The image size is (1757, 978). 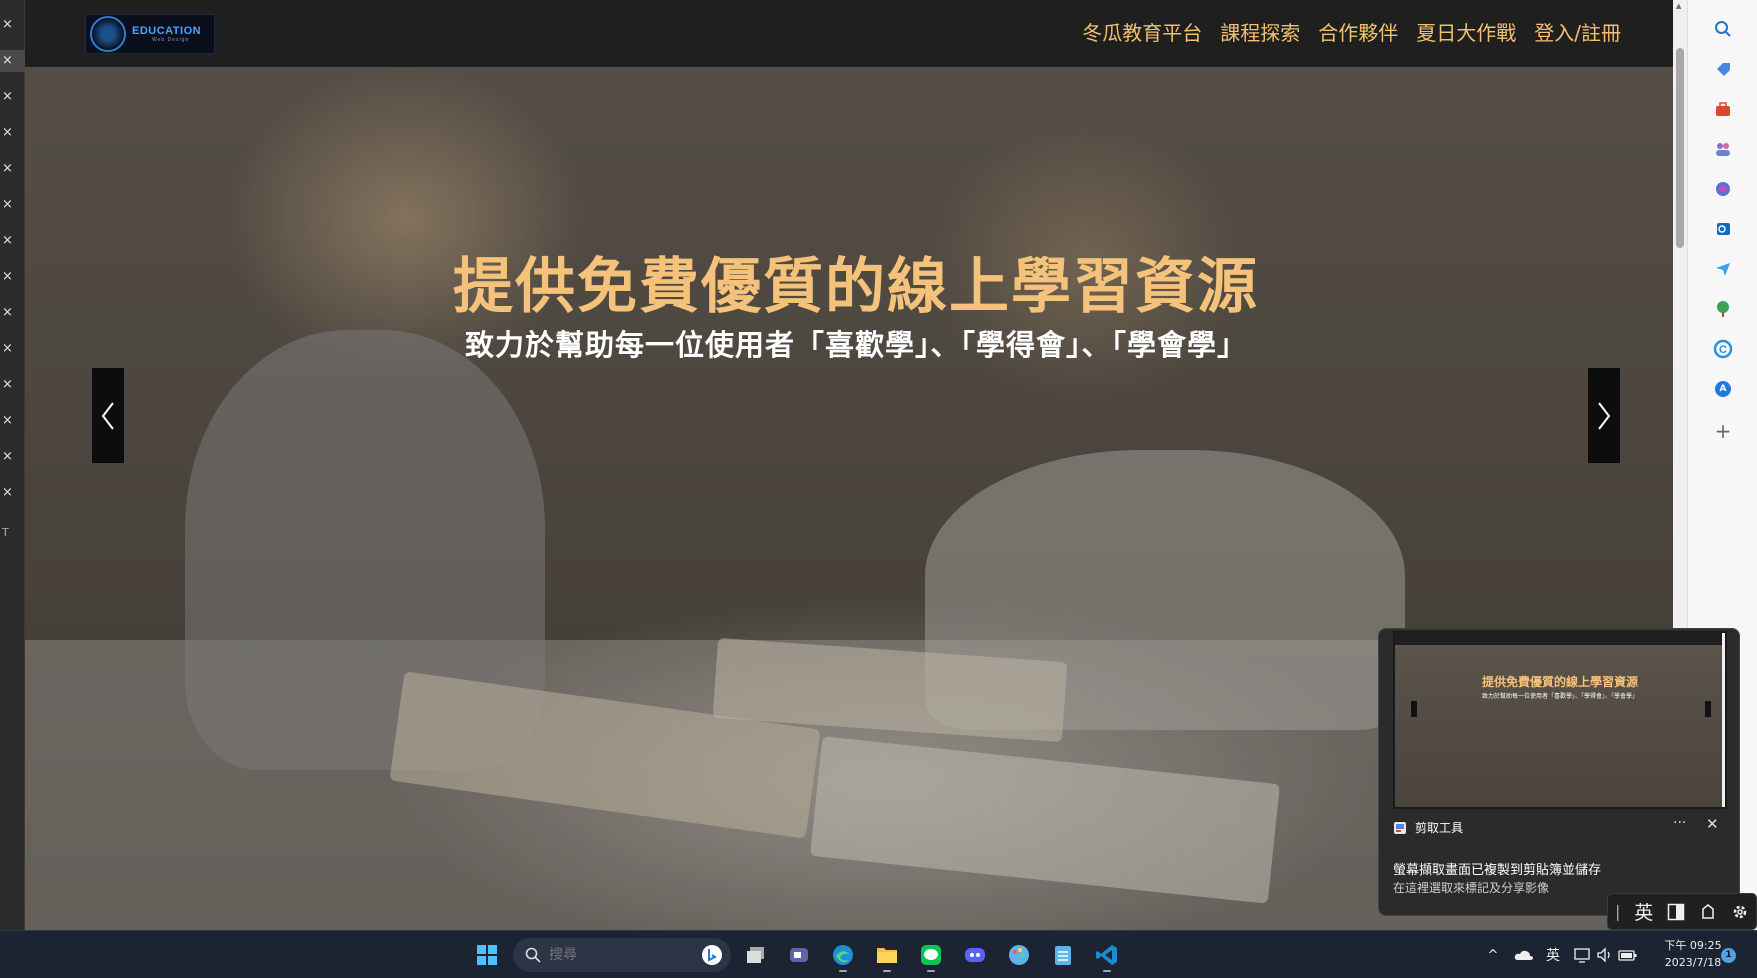 I want to click on battery-icon, so click(x=1628, y=955).